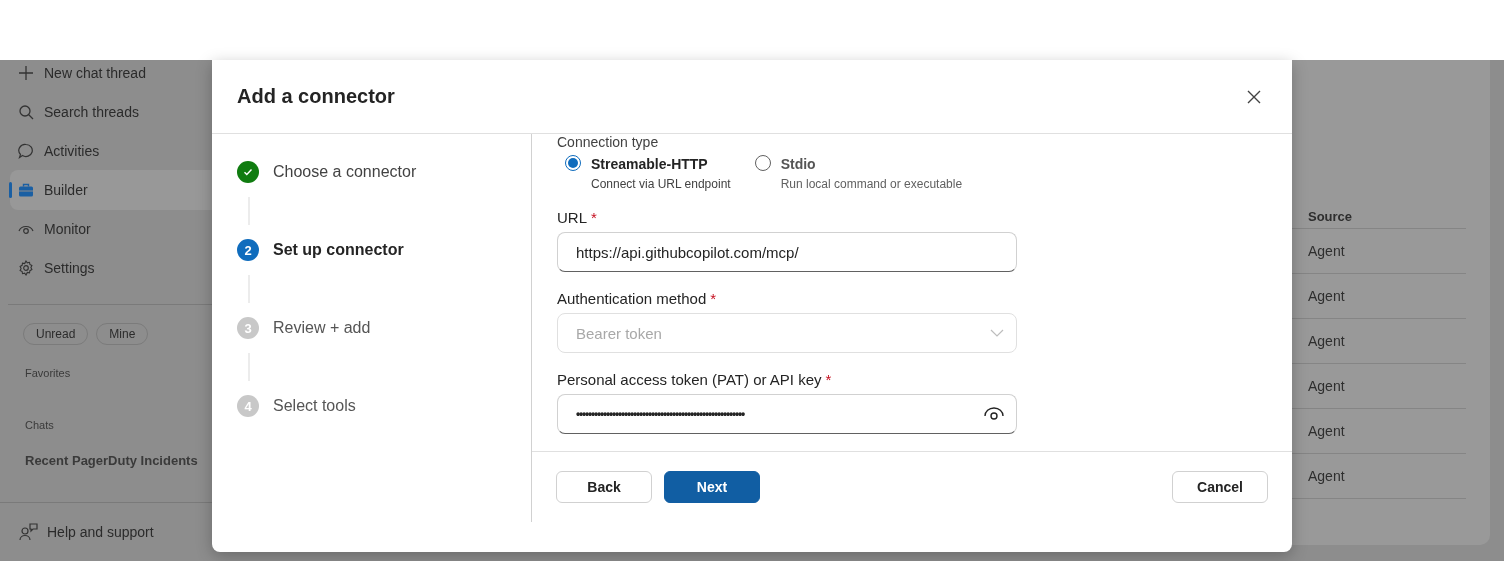 The height and width of the screenshot is (561, 1504). I want to click on search-icon, so click(26, 112).